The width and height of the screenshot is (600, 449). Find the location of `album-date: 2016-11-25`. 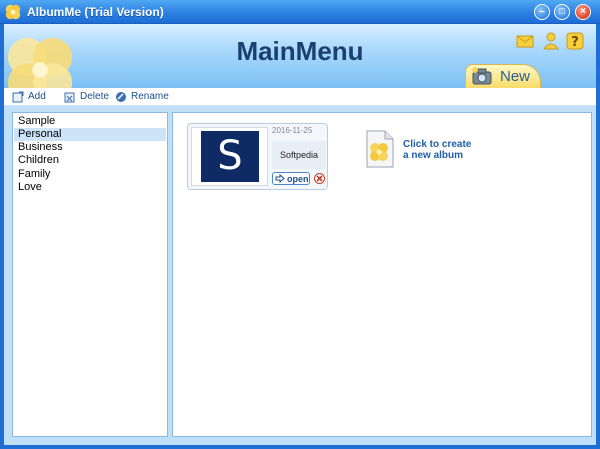

album-date: 2016-11-25 is located at coordinates (292, 130).